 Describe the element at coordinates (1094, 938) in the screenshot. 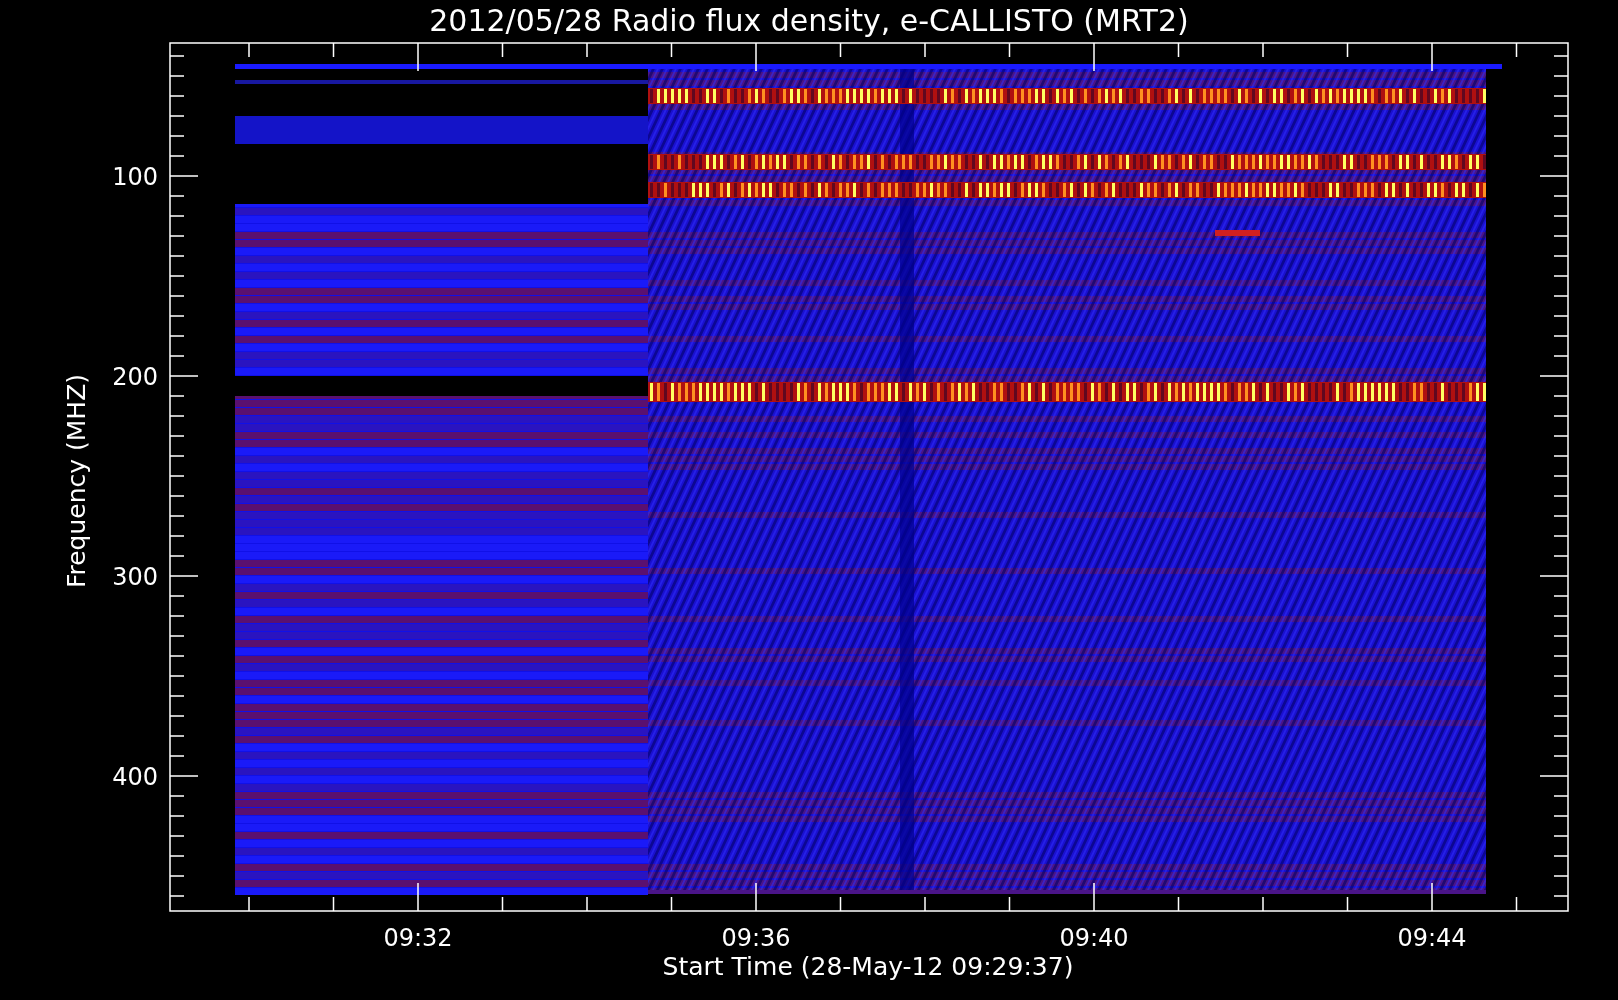

I see `x-tick-label: 09:40` at that location.